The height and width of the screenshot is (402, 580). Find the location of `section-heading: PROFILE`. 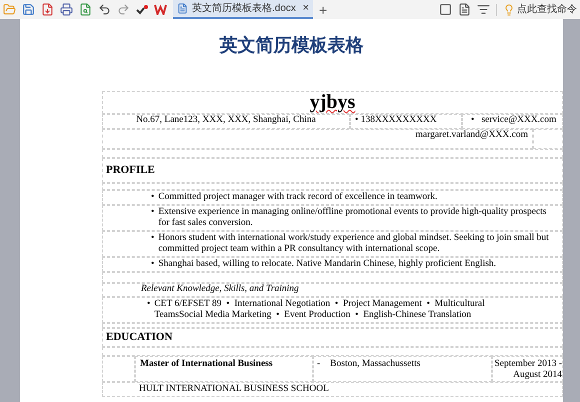

section-heading: PROFILE is located at coordinates (130, 170).